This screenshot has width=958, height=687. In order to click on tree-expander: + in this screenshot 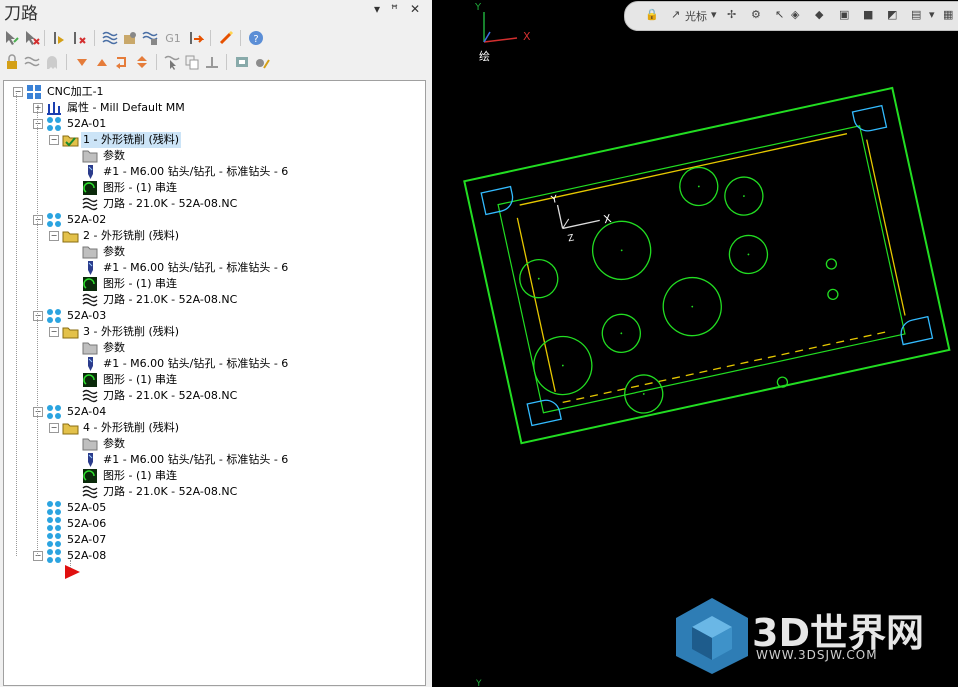, I will do `click(38, 108)`.